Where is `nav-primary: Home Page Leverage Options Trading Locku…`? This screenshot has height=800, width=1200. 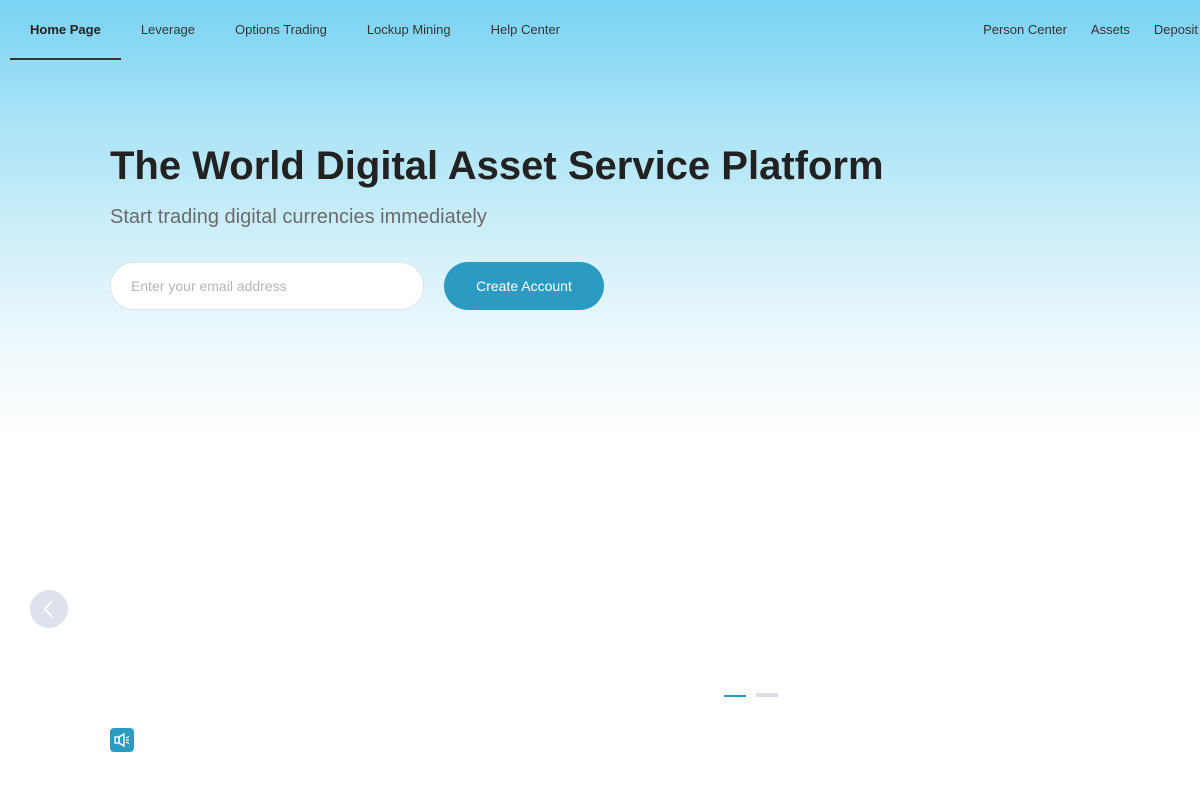
nav-primary: Home Page Leverage Options Trading Locku… is located at coordinates (295, 30).